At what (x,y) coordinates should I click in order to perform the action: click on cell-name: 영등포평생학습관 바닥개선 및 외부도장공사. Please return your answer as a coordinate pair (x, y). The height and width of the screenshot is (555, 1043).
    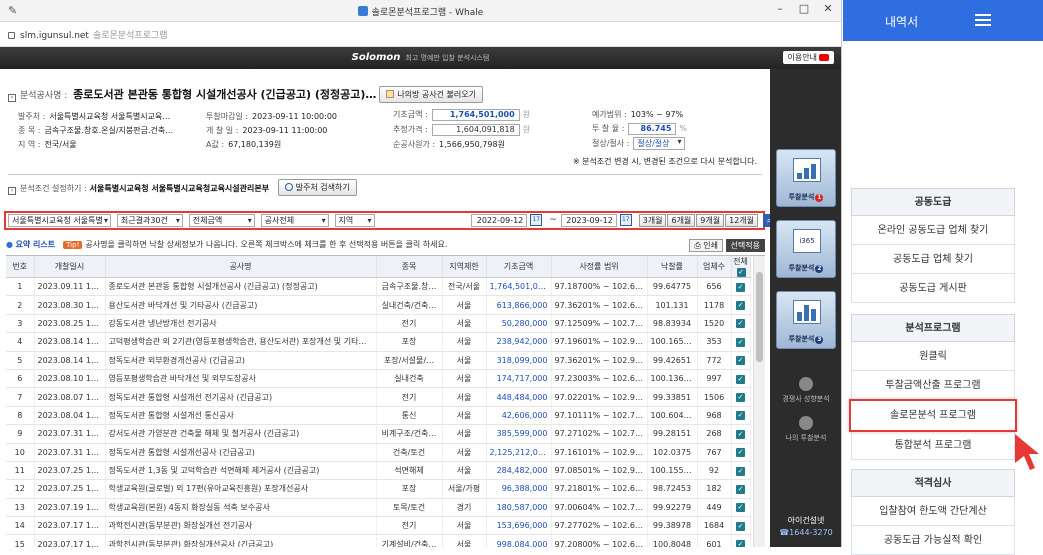
    Looking at the image, I should click on (241, 379).